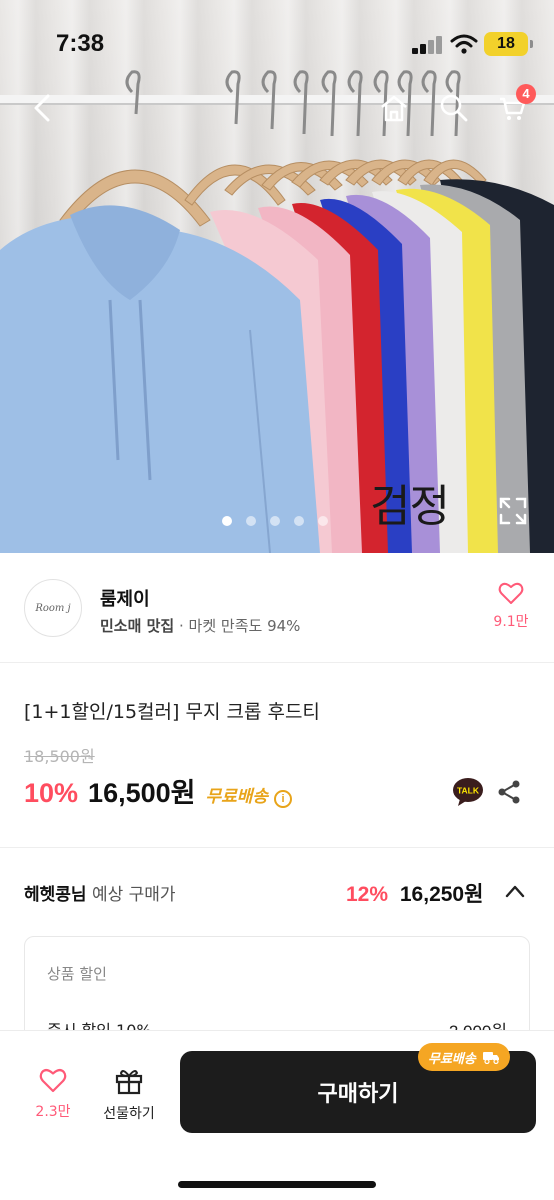  Describe the element at coordinates (277, 44) in the screenshot. I see `status-bar: 7:38 18` at that location.